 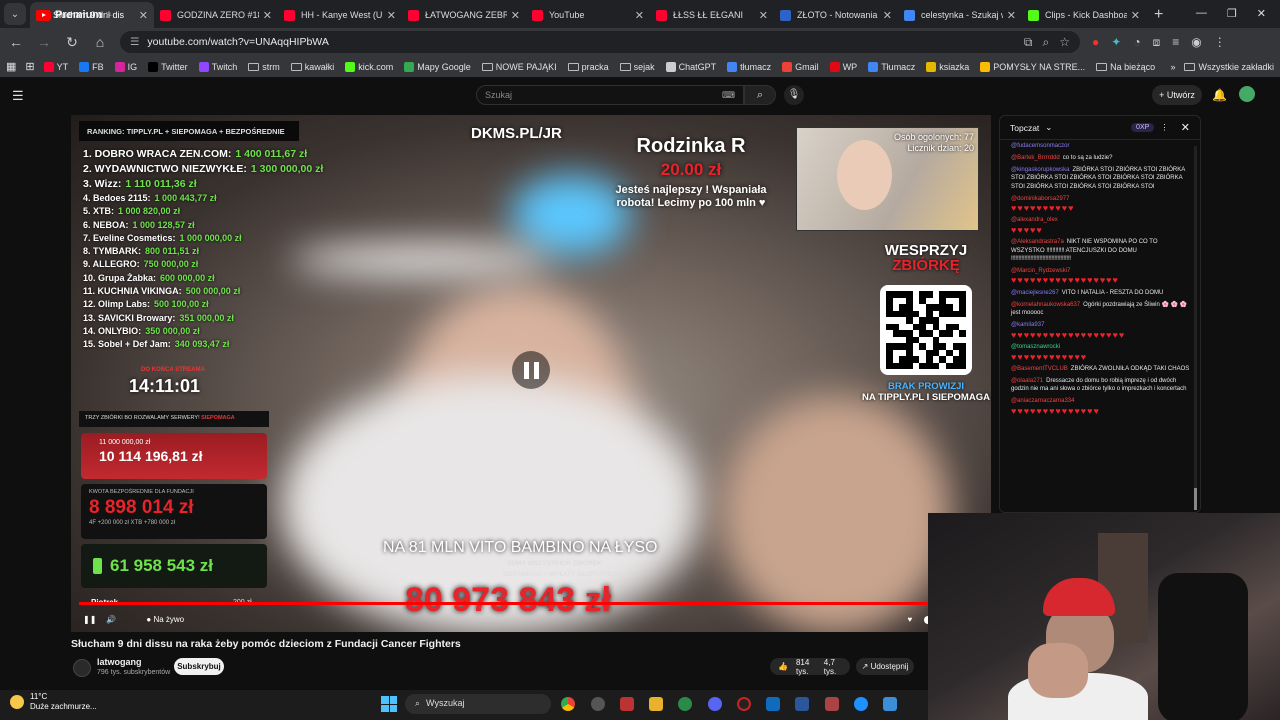 What do you see at coordinates (437, 66) in the screenshot?
I see `bookmark-item: Mapy Google` at bounding box center [437, 66].